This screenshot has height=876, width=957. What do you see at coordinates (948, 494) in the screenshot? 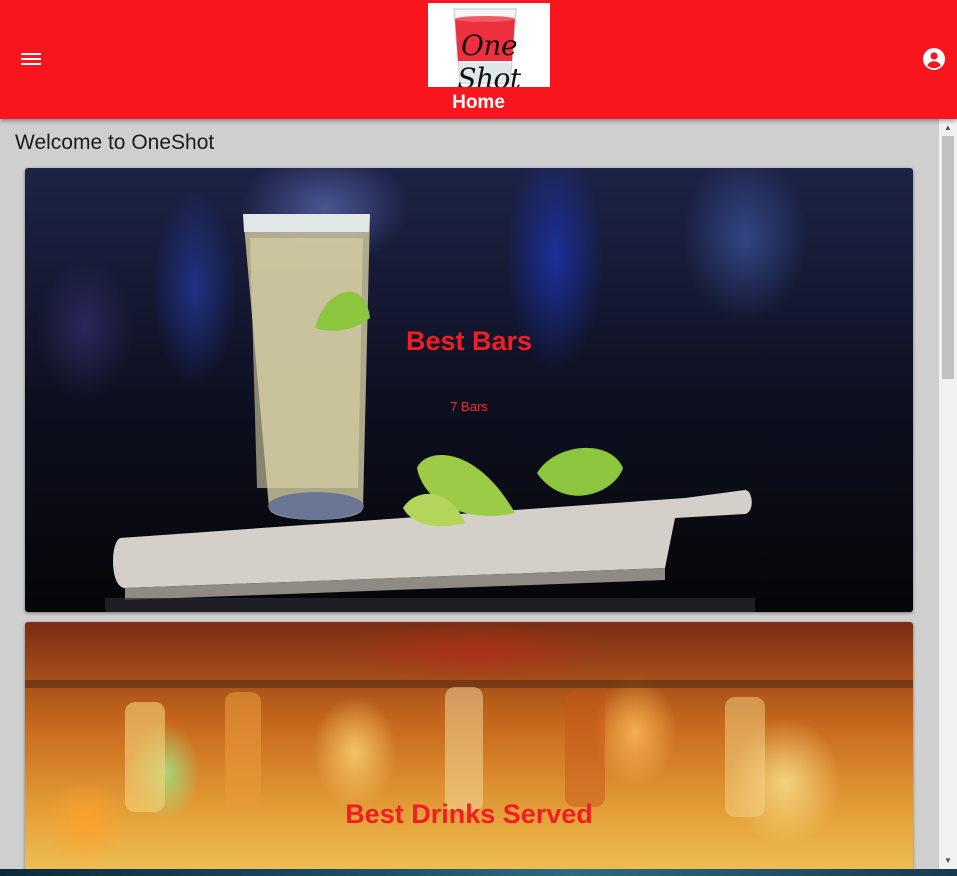
I see `vertical-scrollbar: ▲ ▼` at bounding box center [948, 494].